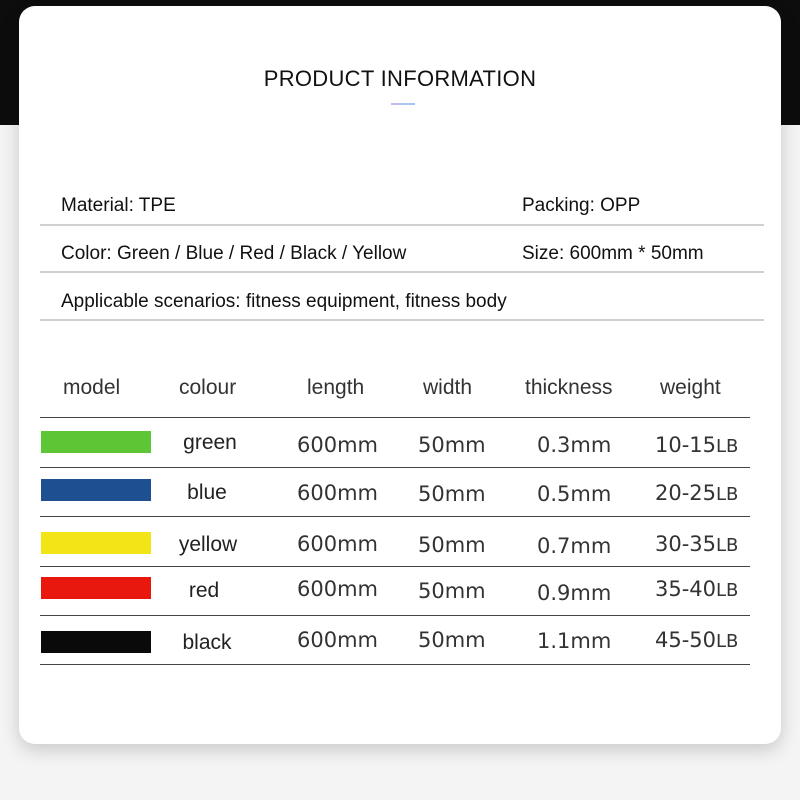 The image size is (800, 800). I want to click on colour-cell: blue, so click(207, 492).